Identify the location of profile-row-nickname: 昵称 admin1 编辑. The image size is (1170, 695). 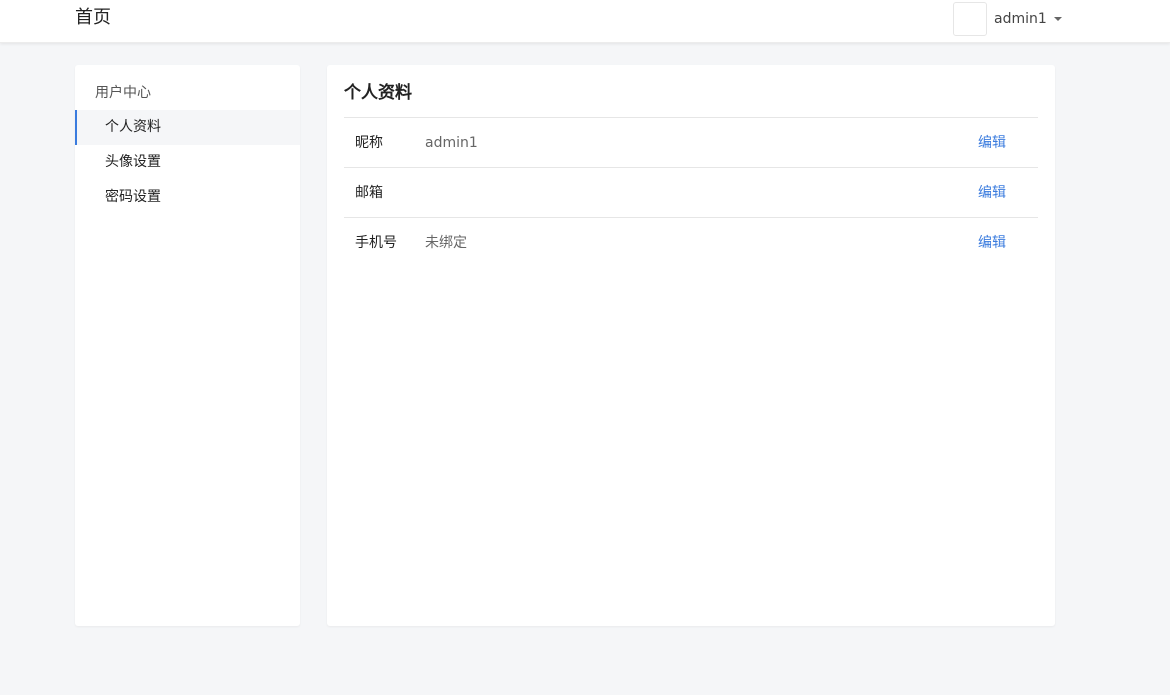
(691, 143).